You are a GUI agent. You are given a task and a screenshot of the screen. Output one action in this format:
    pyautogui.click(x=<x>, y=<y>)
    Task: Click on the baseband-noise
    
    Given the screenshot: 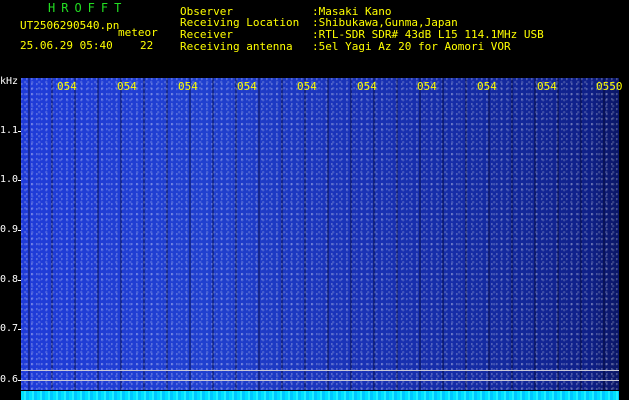 What is the action you would take?
    pyautogui.click(x=320, y=395)
    